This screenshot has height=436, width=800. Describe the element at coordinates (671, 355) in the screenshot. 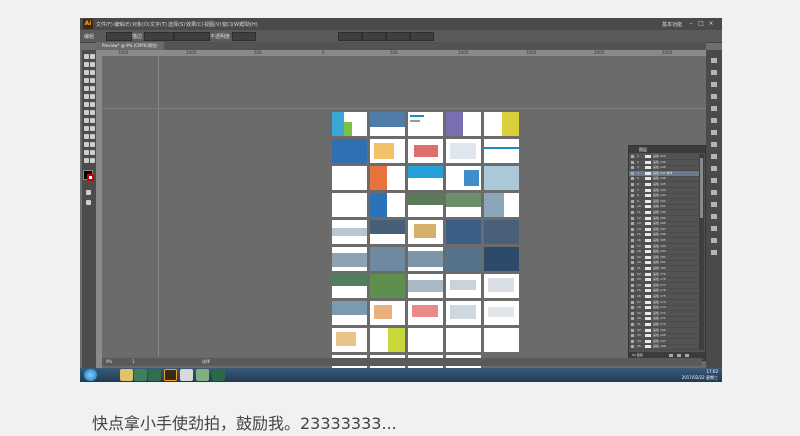

I see `new-sublayer-icon` at that location.